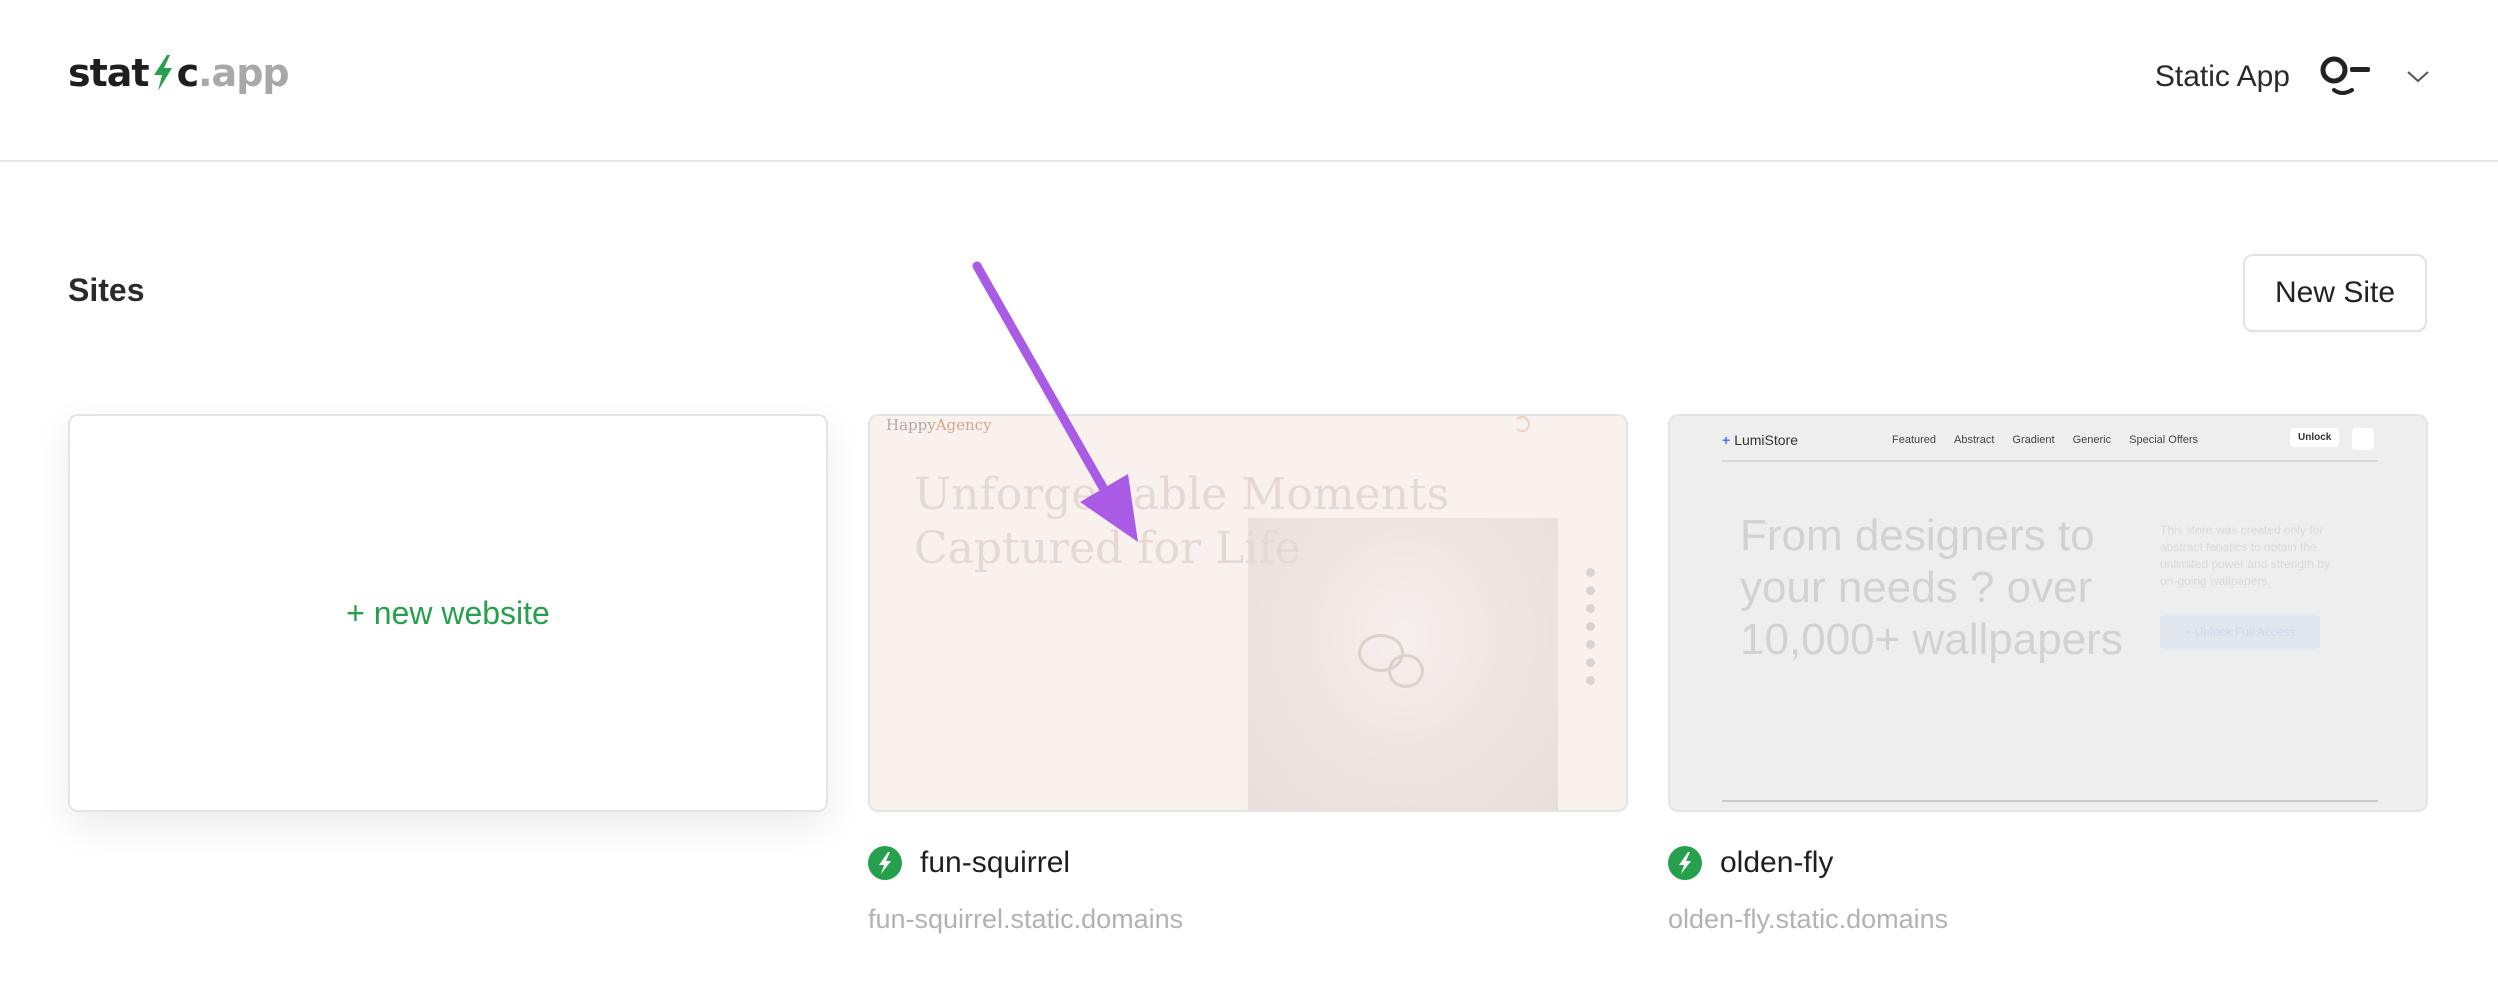 The width and height of the screenshot is (2498, 996). I want to click on new-website-card: + new website, so click(448, 613).